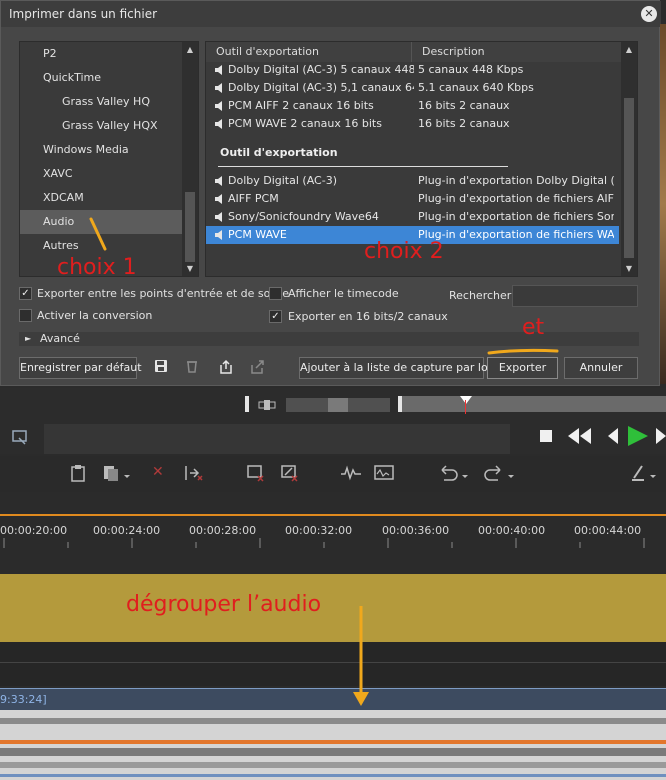 The width and height of the screenshot is (666, 780). I want to click on annotation-et: et, so click(533, 327).